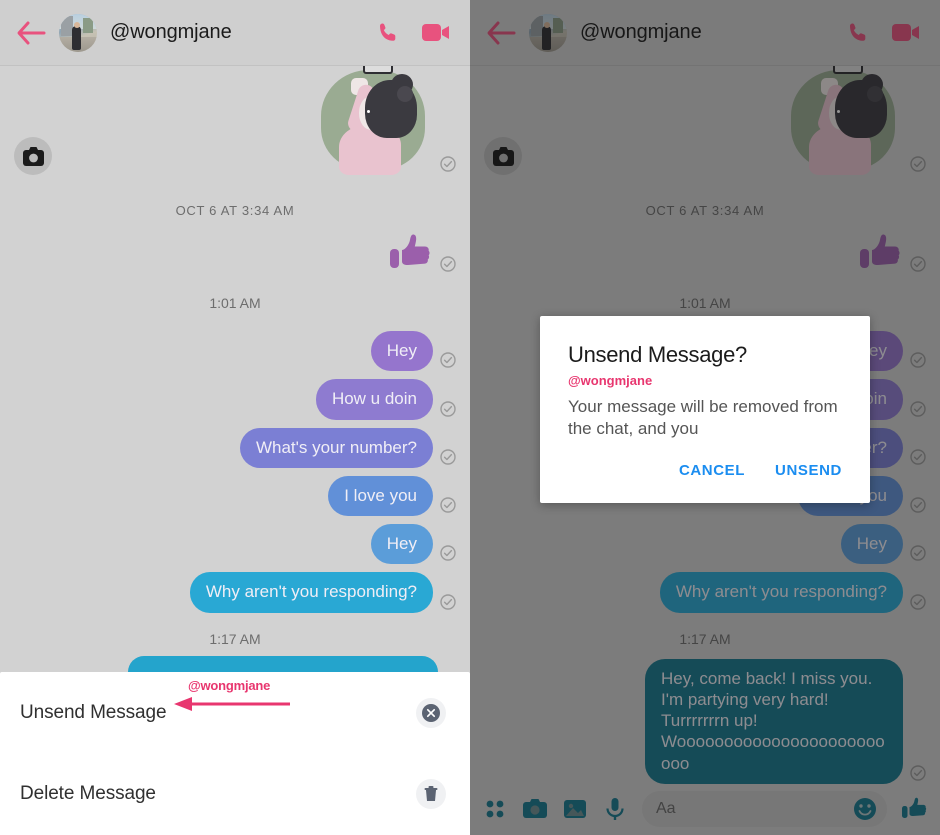 This screenshot has width=940, height=835. What do you see at coordinates (410, 252) in the screenshot?
I see `thumbs-up-icon` at bounding box center [410, 252].